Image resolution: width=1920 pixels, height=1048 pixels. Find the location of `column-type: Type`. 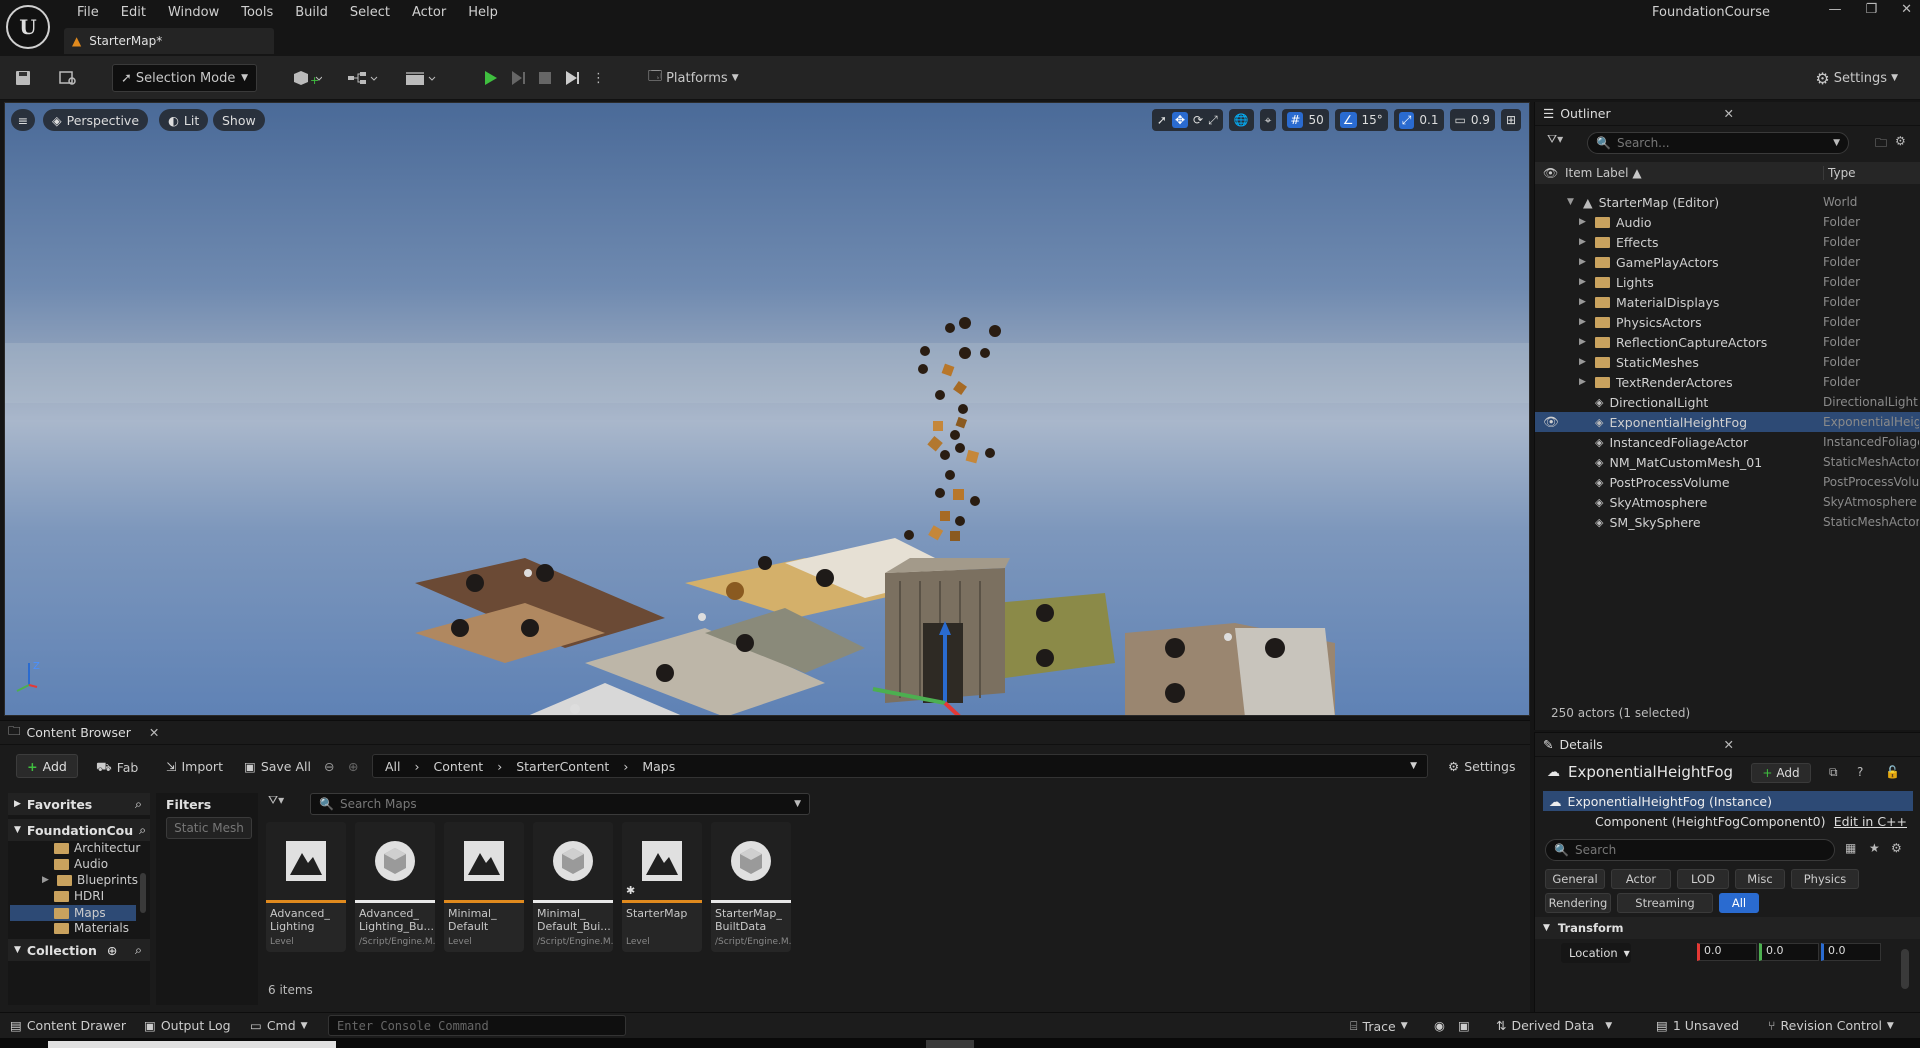

column-type: Type is located at coordinates (1839, 173).